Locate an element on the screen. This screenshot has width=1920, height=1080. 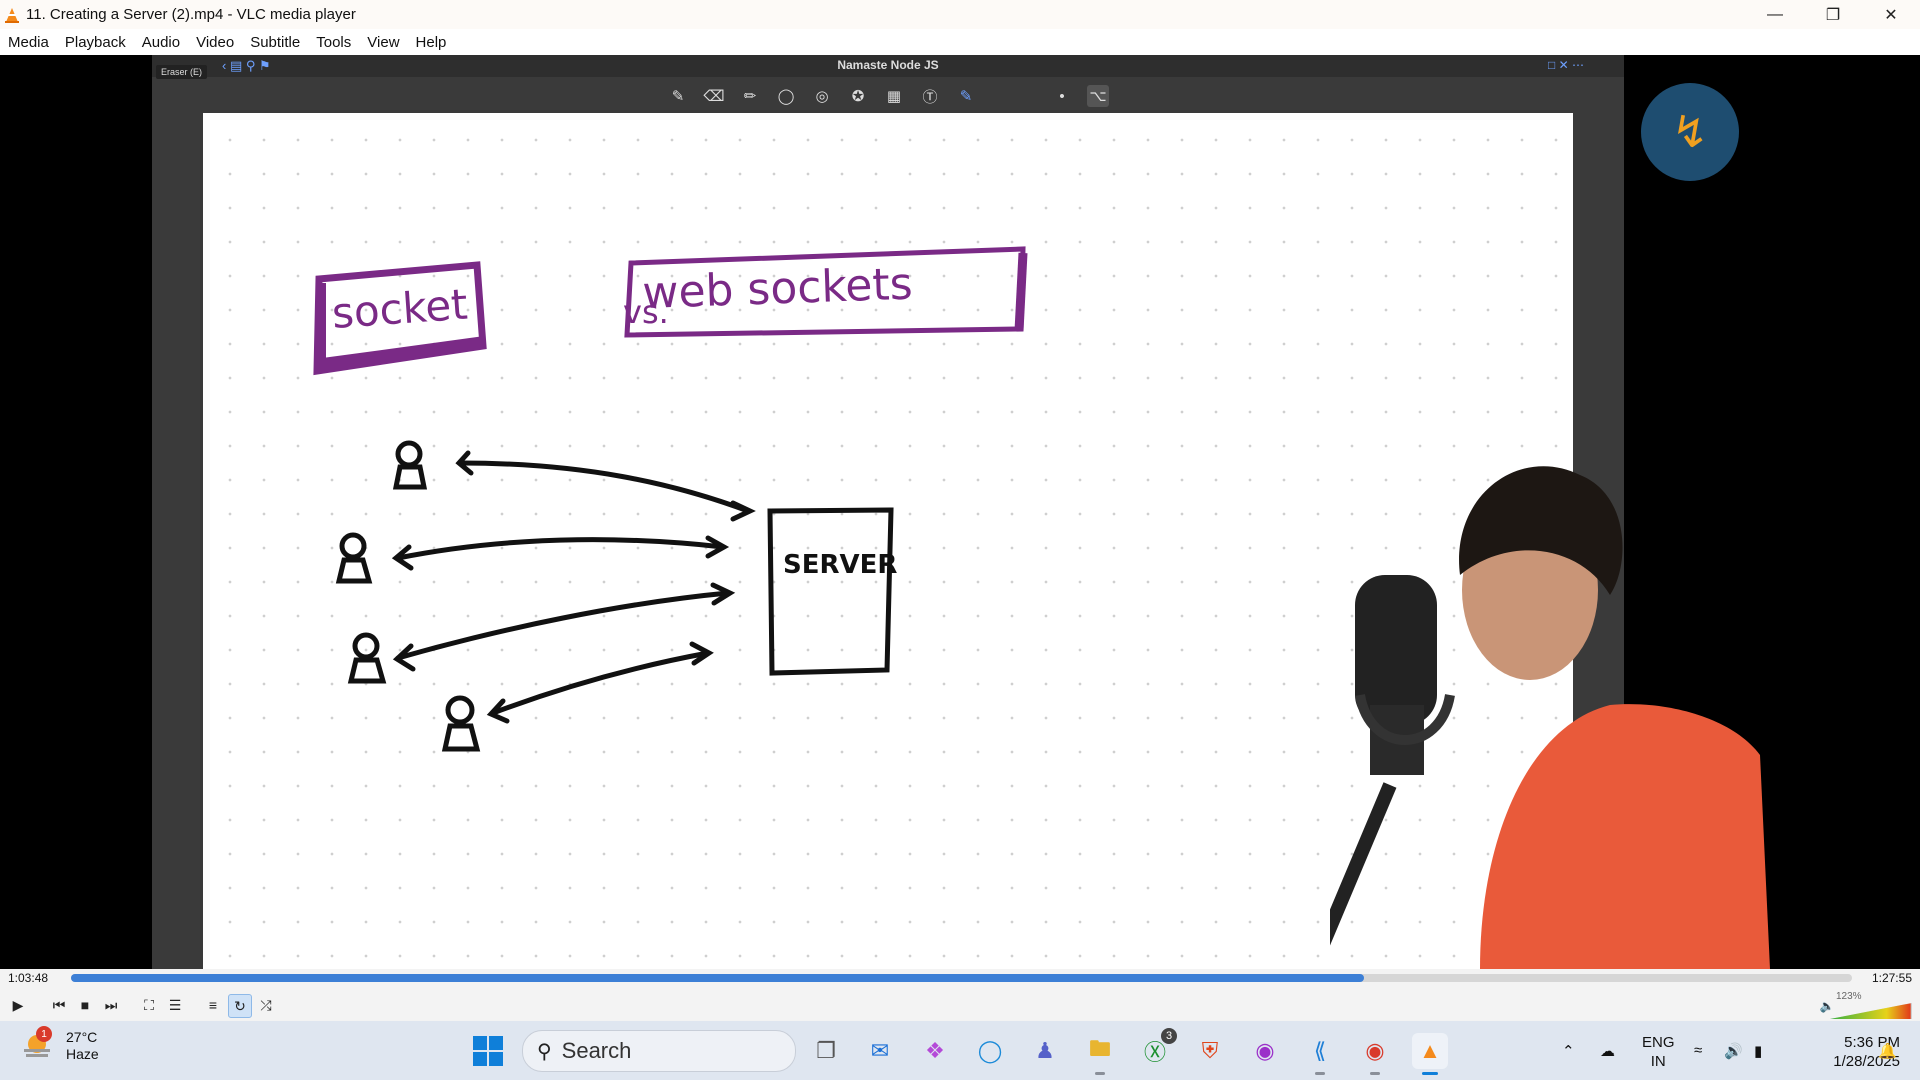
presenter-image is located at coordinates (1550, 717).